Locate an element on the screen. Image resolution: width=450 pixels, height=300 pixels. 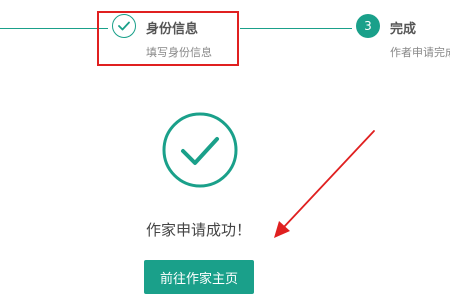
go-to-author-home-button: 前往作家主页 is located at coordinates (199, 277).